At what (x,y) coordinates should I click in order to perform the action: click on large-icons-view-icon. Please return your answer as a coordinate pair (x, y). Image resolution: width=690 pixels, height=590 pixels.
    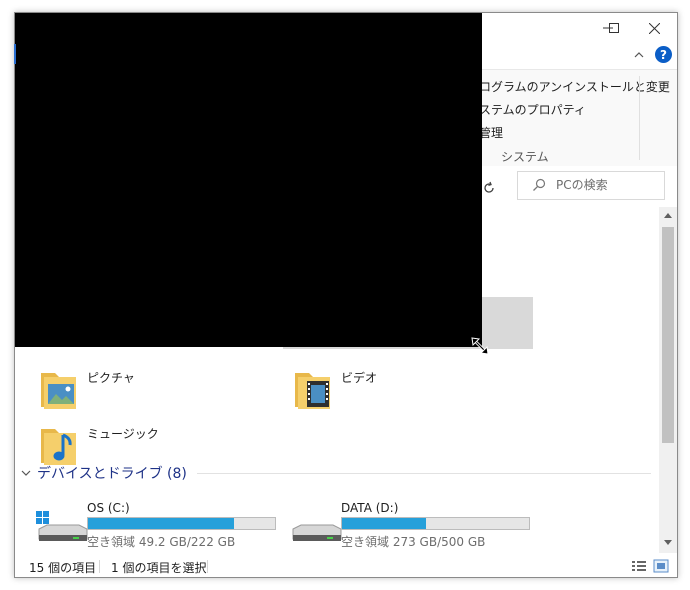
    Looking at the image, I should click on (661, 566).